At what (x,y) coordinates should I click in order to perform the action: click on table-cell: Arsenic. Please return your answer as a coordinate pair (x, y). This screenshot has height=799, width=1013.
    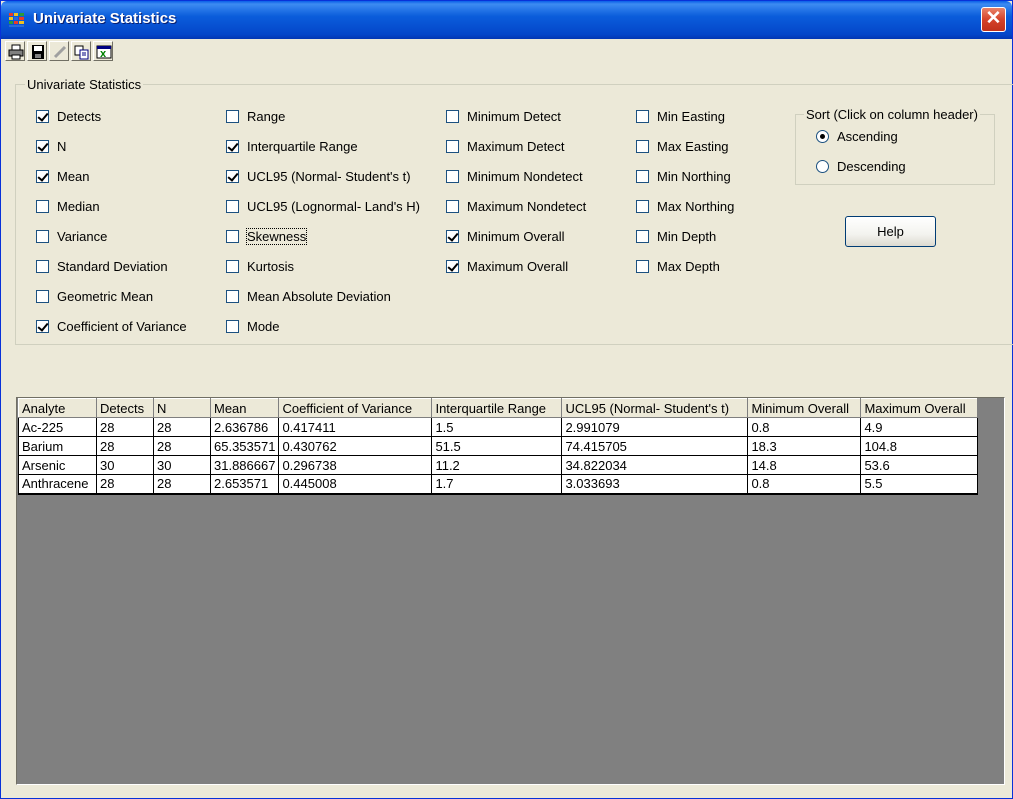
    Looking at the image, I should click on (57, 465).